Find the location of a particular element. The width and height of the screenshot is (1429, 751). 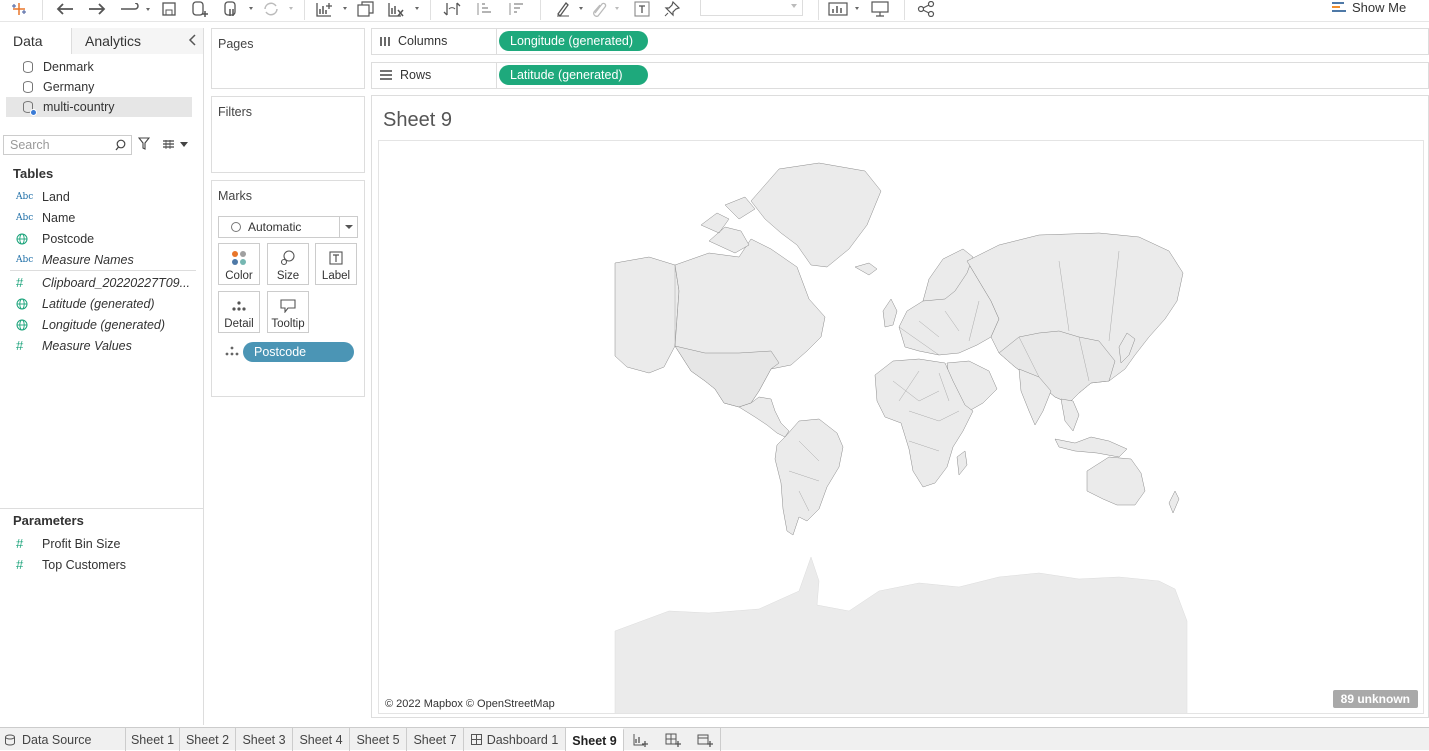

share-icon is located at coordinates (926, 9).